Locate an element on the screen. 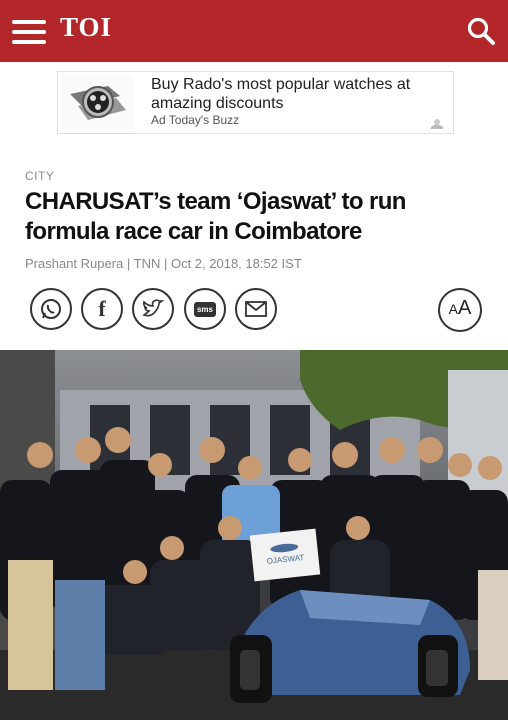 Image resolution: width=508 pixels, height=720 pixels. font-large-a: A is located at coordinates (465, 308).